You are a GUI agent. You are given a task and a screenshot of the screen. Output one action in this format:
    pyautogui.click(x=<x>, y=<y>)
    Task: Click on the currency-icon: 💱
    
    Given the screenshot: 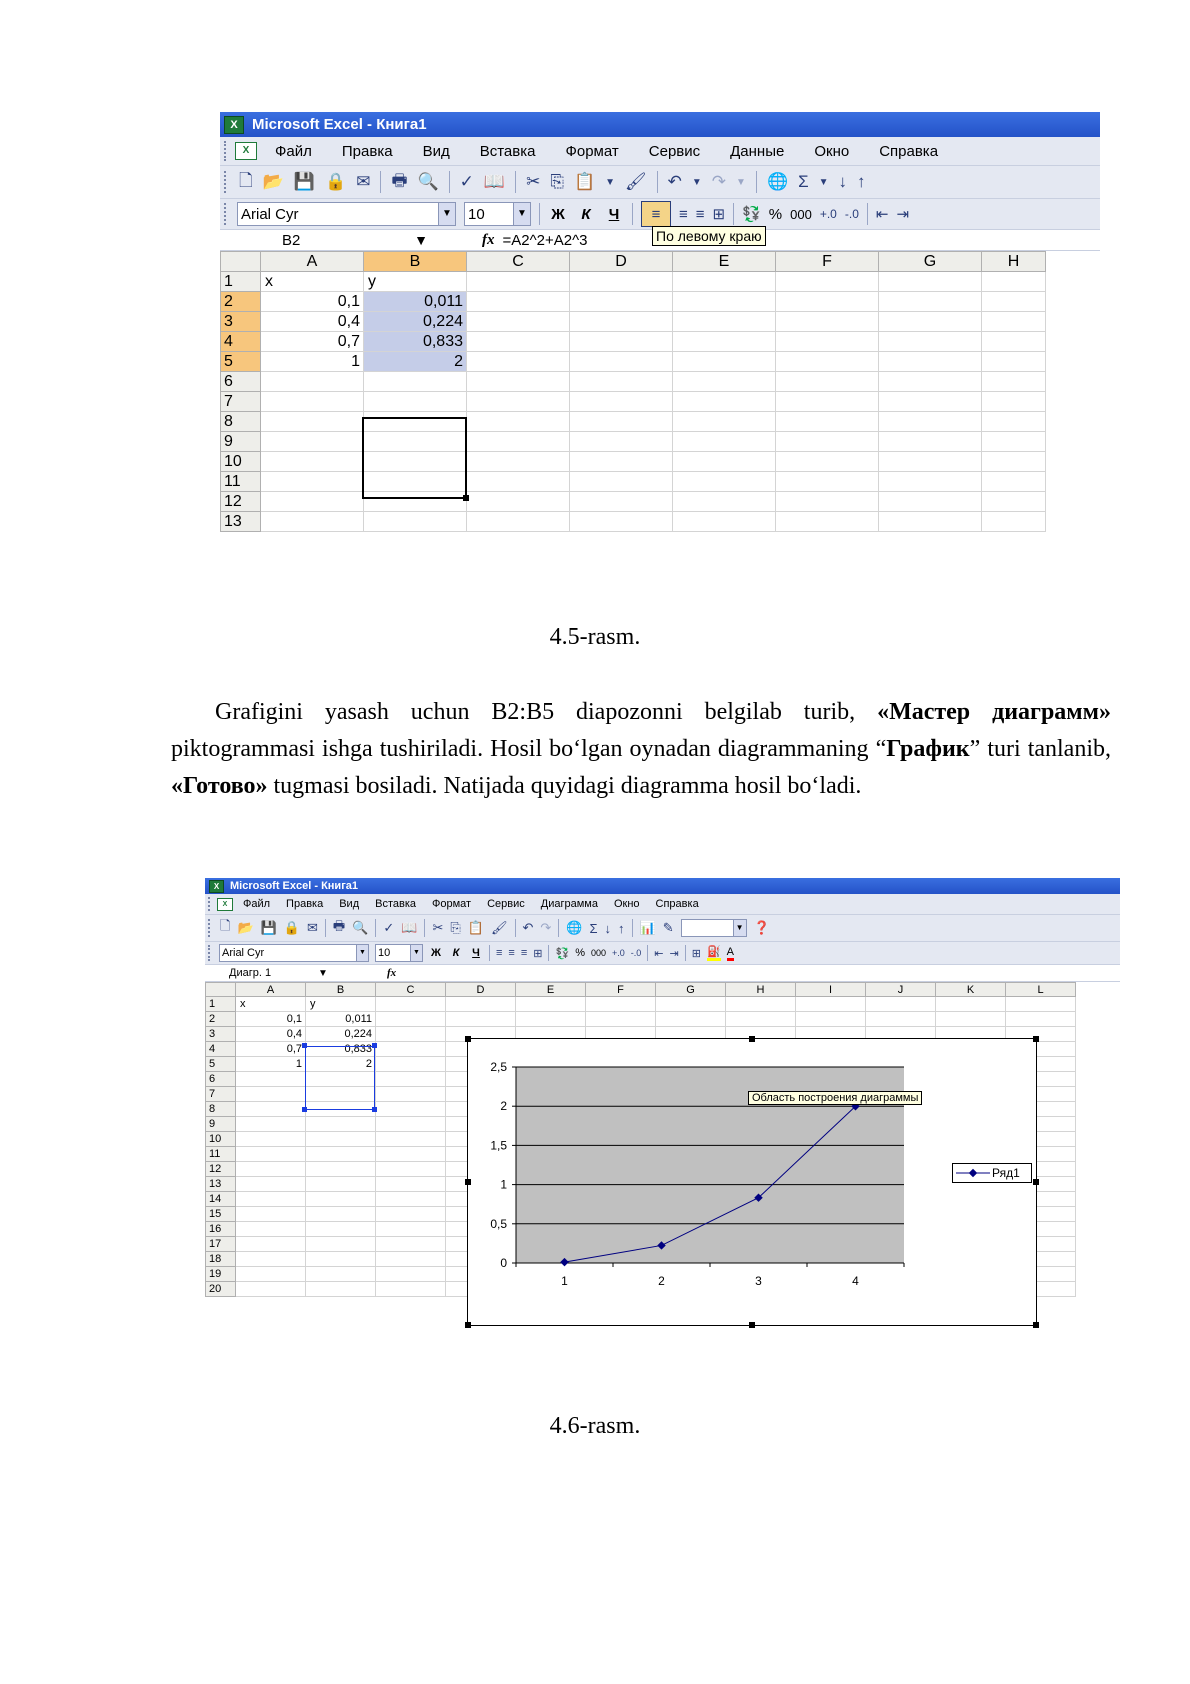 What is the action you would take?
    pyautogui.click(x=562, y=953)
    